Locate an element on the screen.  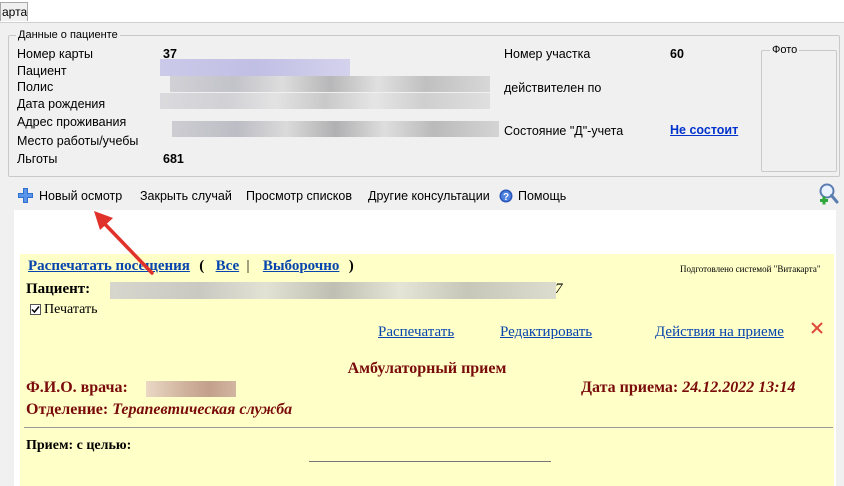
print-checkbox is located at coordinates (35, 309).